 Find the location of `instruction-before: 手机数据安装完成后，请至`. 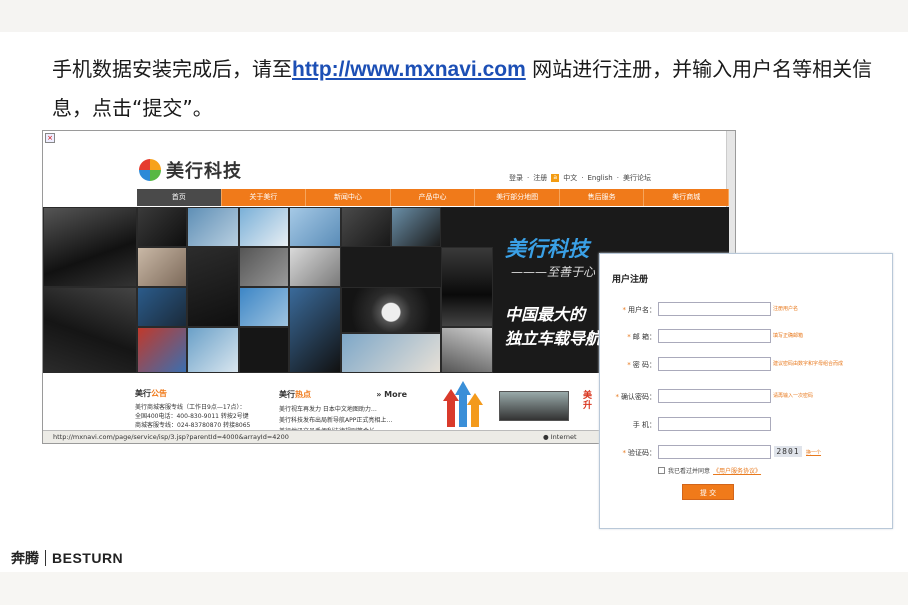

instruction-before: 手机数据安装完成后，请至 is located at coordinates (172, 69).